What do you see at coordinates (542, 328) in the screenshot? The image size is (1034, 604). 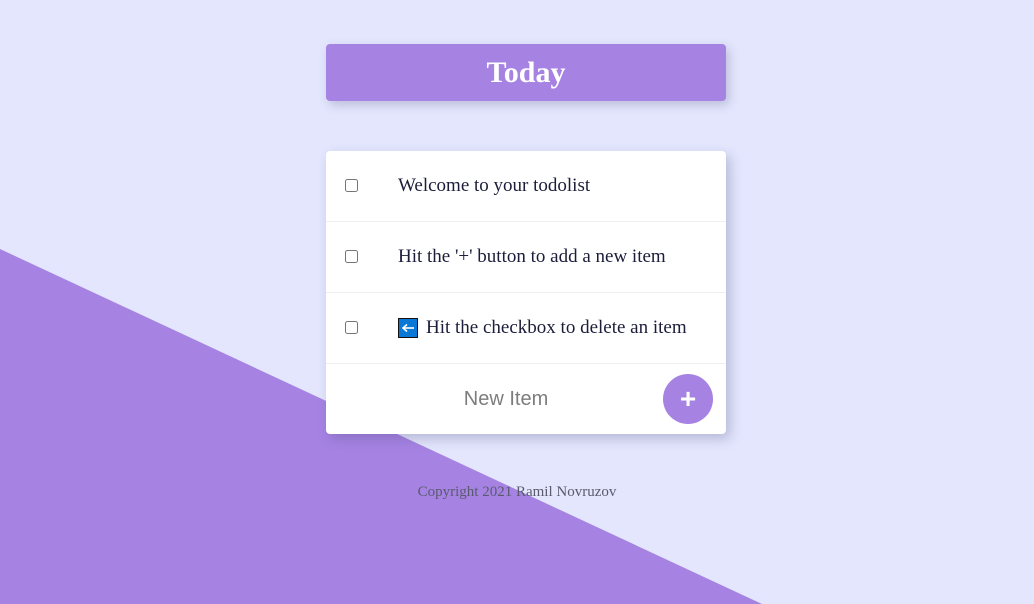 I see `item-label: Hit the checkbox to delete an item` at bounding box center [542, 328].